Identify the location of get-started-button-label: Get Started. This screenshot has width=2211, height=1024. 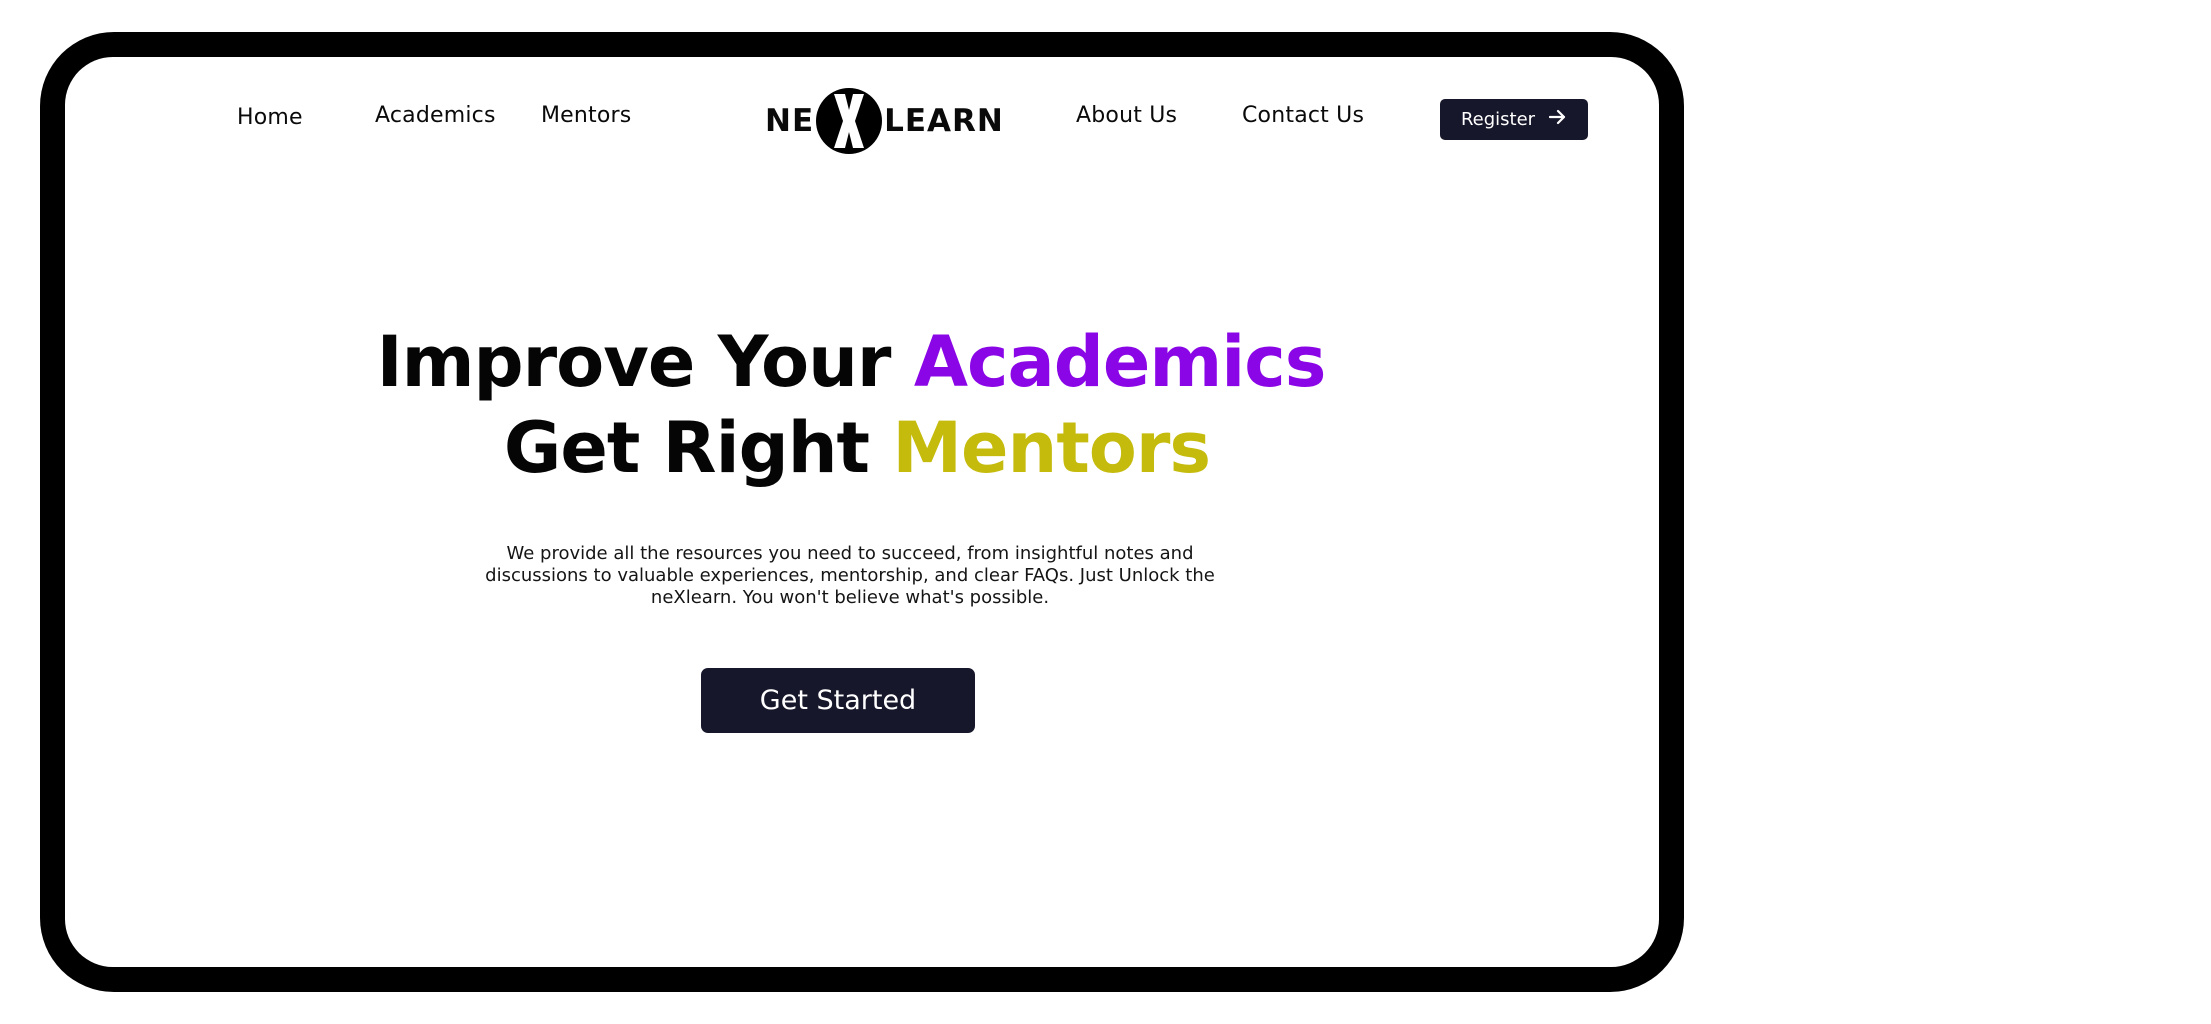
(838, 700).